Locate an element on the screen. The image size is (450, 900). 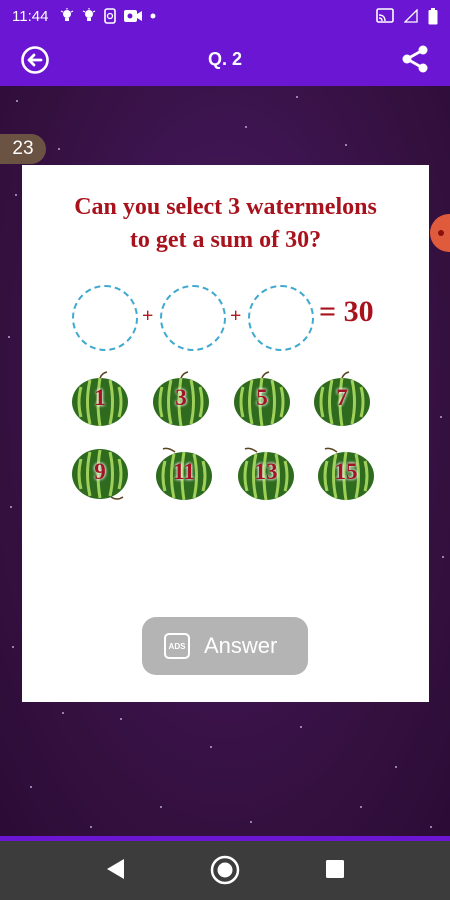
app-bar: Q. 2 is located at coordinates (225, 59).